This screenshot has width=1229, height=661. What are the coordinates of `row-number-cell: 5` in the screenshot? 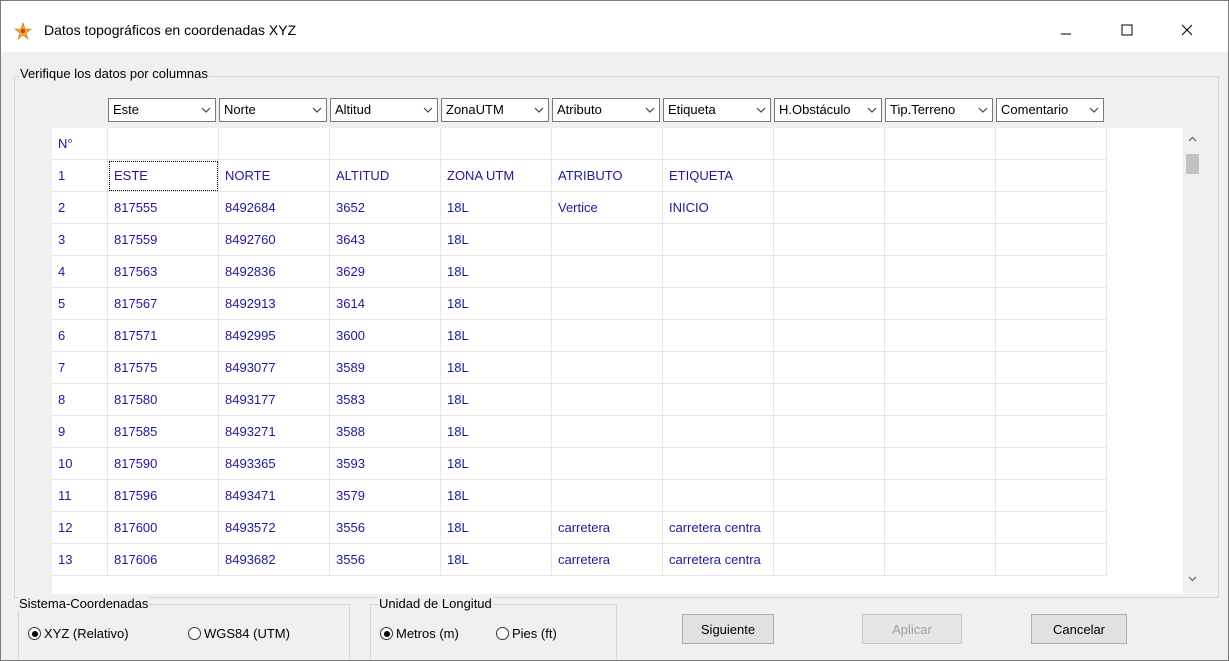 It's located at (80, 303).